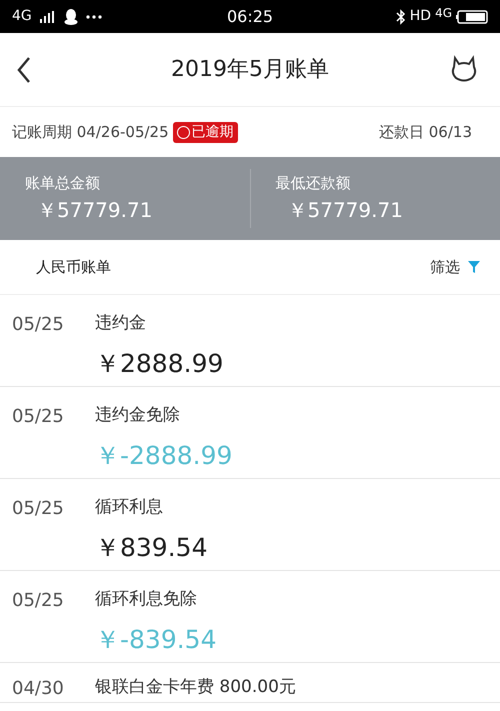  I want to click on filter-button: 筛选, so click(455, 267).